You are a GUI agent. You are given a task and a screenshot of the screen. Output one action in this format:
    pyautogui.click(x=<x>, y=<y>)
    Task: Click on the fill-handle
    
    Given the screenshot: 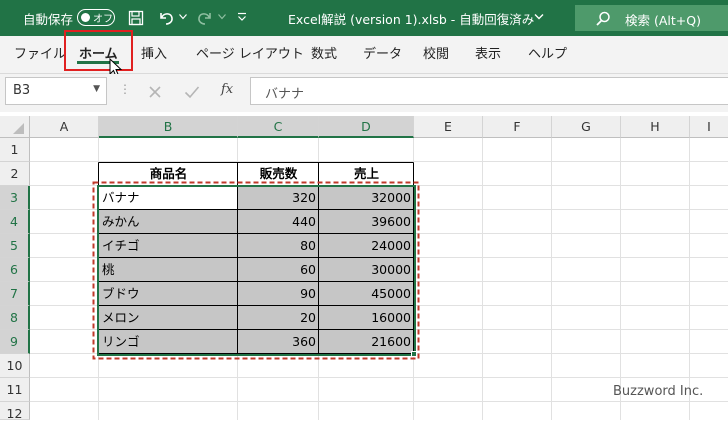 What is the action you would take?
    pyautogui.click(x=414, y=354)
    